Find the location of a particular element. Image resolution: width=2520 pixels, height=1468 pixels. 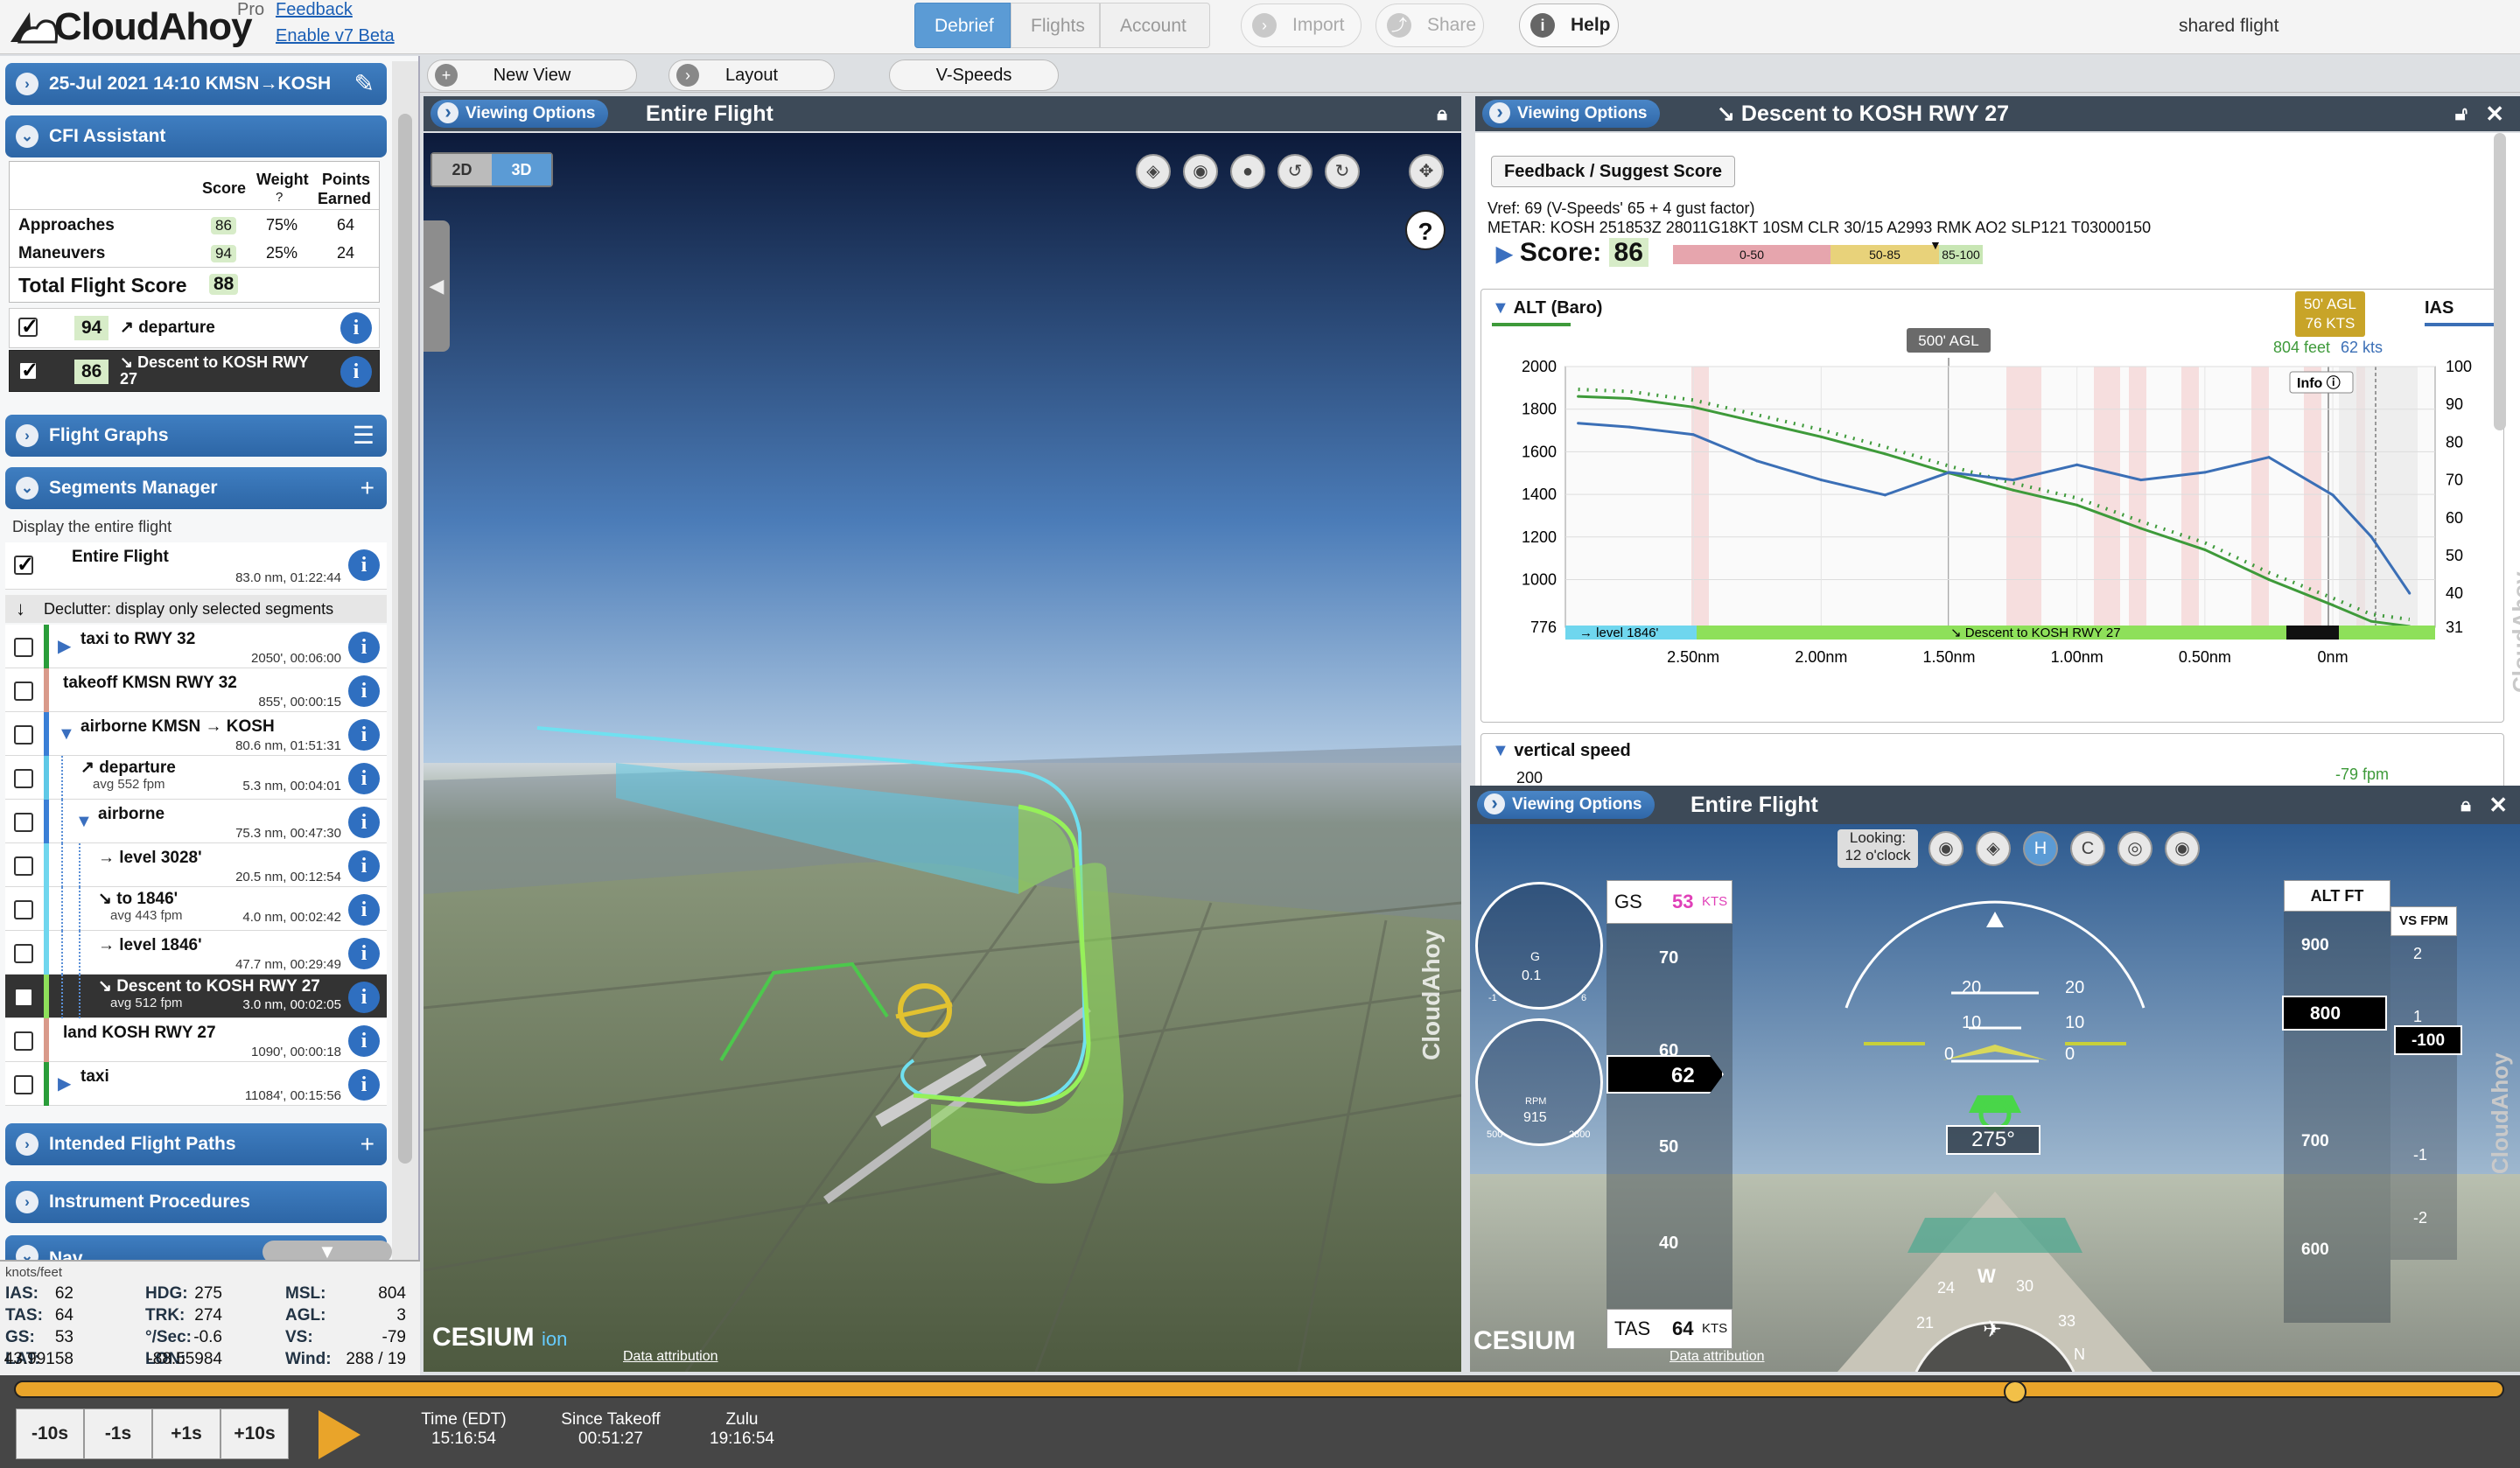

heading-icon: H is located at coordinates (2040, 848).